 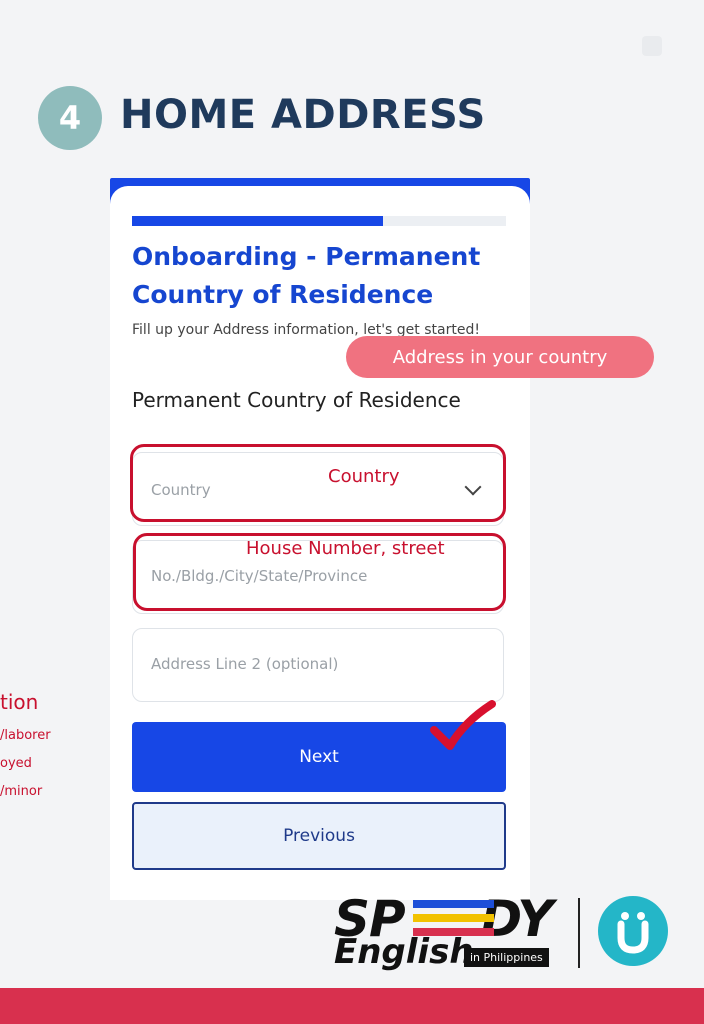 I want to click on footer-bar, so click(x=352, y=1006).